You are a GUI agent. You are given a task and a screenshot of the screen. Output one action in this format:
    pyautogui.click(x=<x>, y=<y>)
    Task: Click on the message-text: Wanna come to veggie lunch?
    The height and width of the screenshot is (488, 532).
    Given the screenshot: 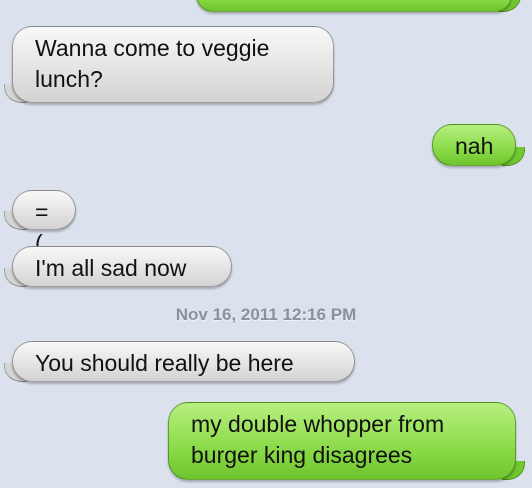 What is the action you would take?
    pyautogui.click(x=152, y=63)
    